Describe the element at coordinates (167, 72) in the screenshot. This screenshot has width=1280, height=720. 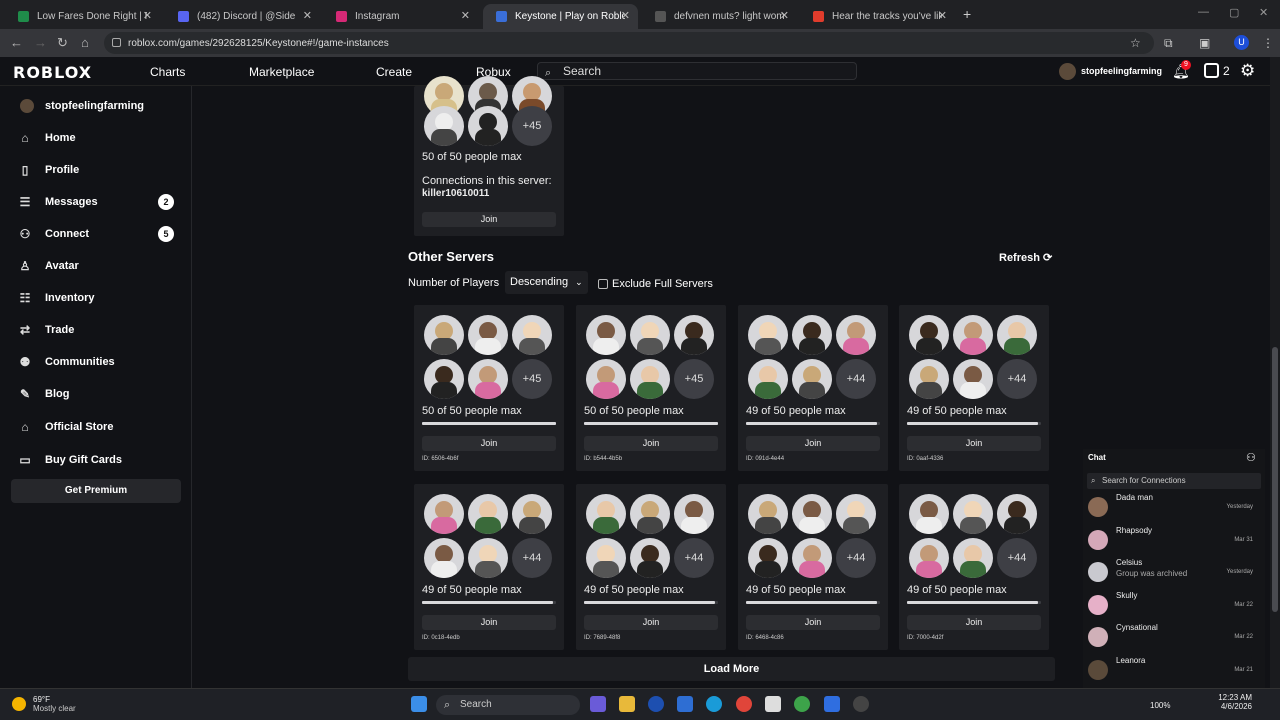
I see `nav-charts: Charts` at that location.